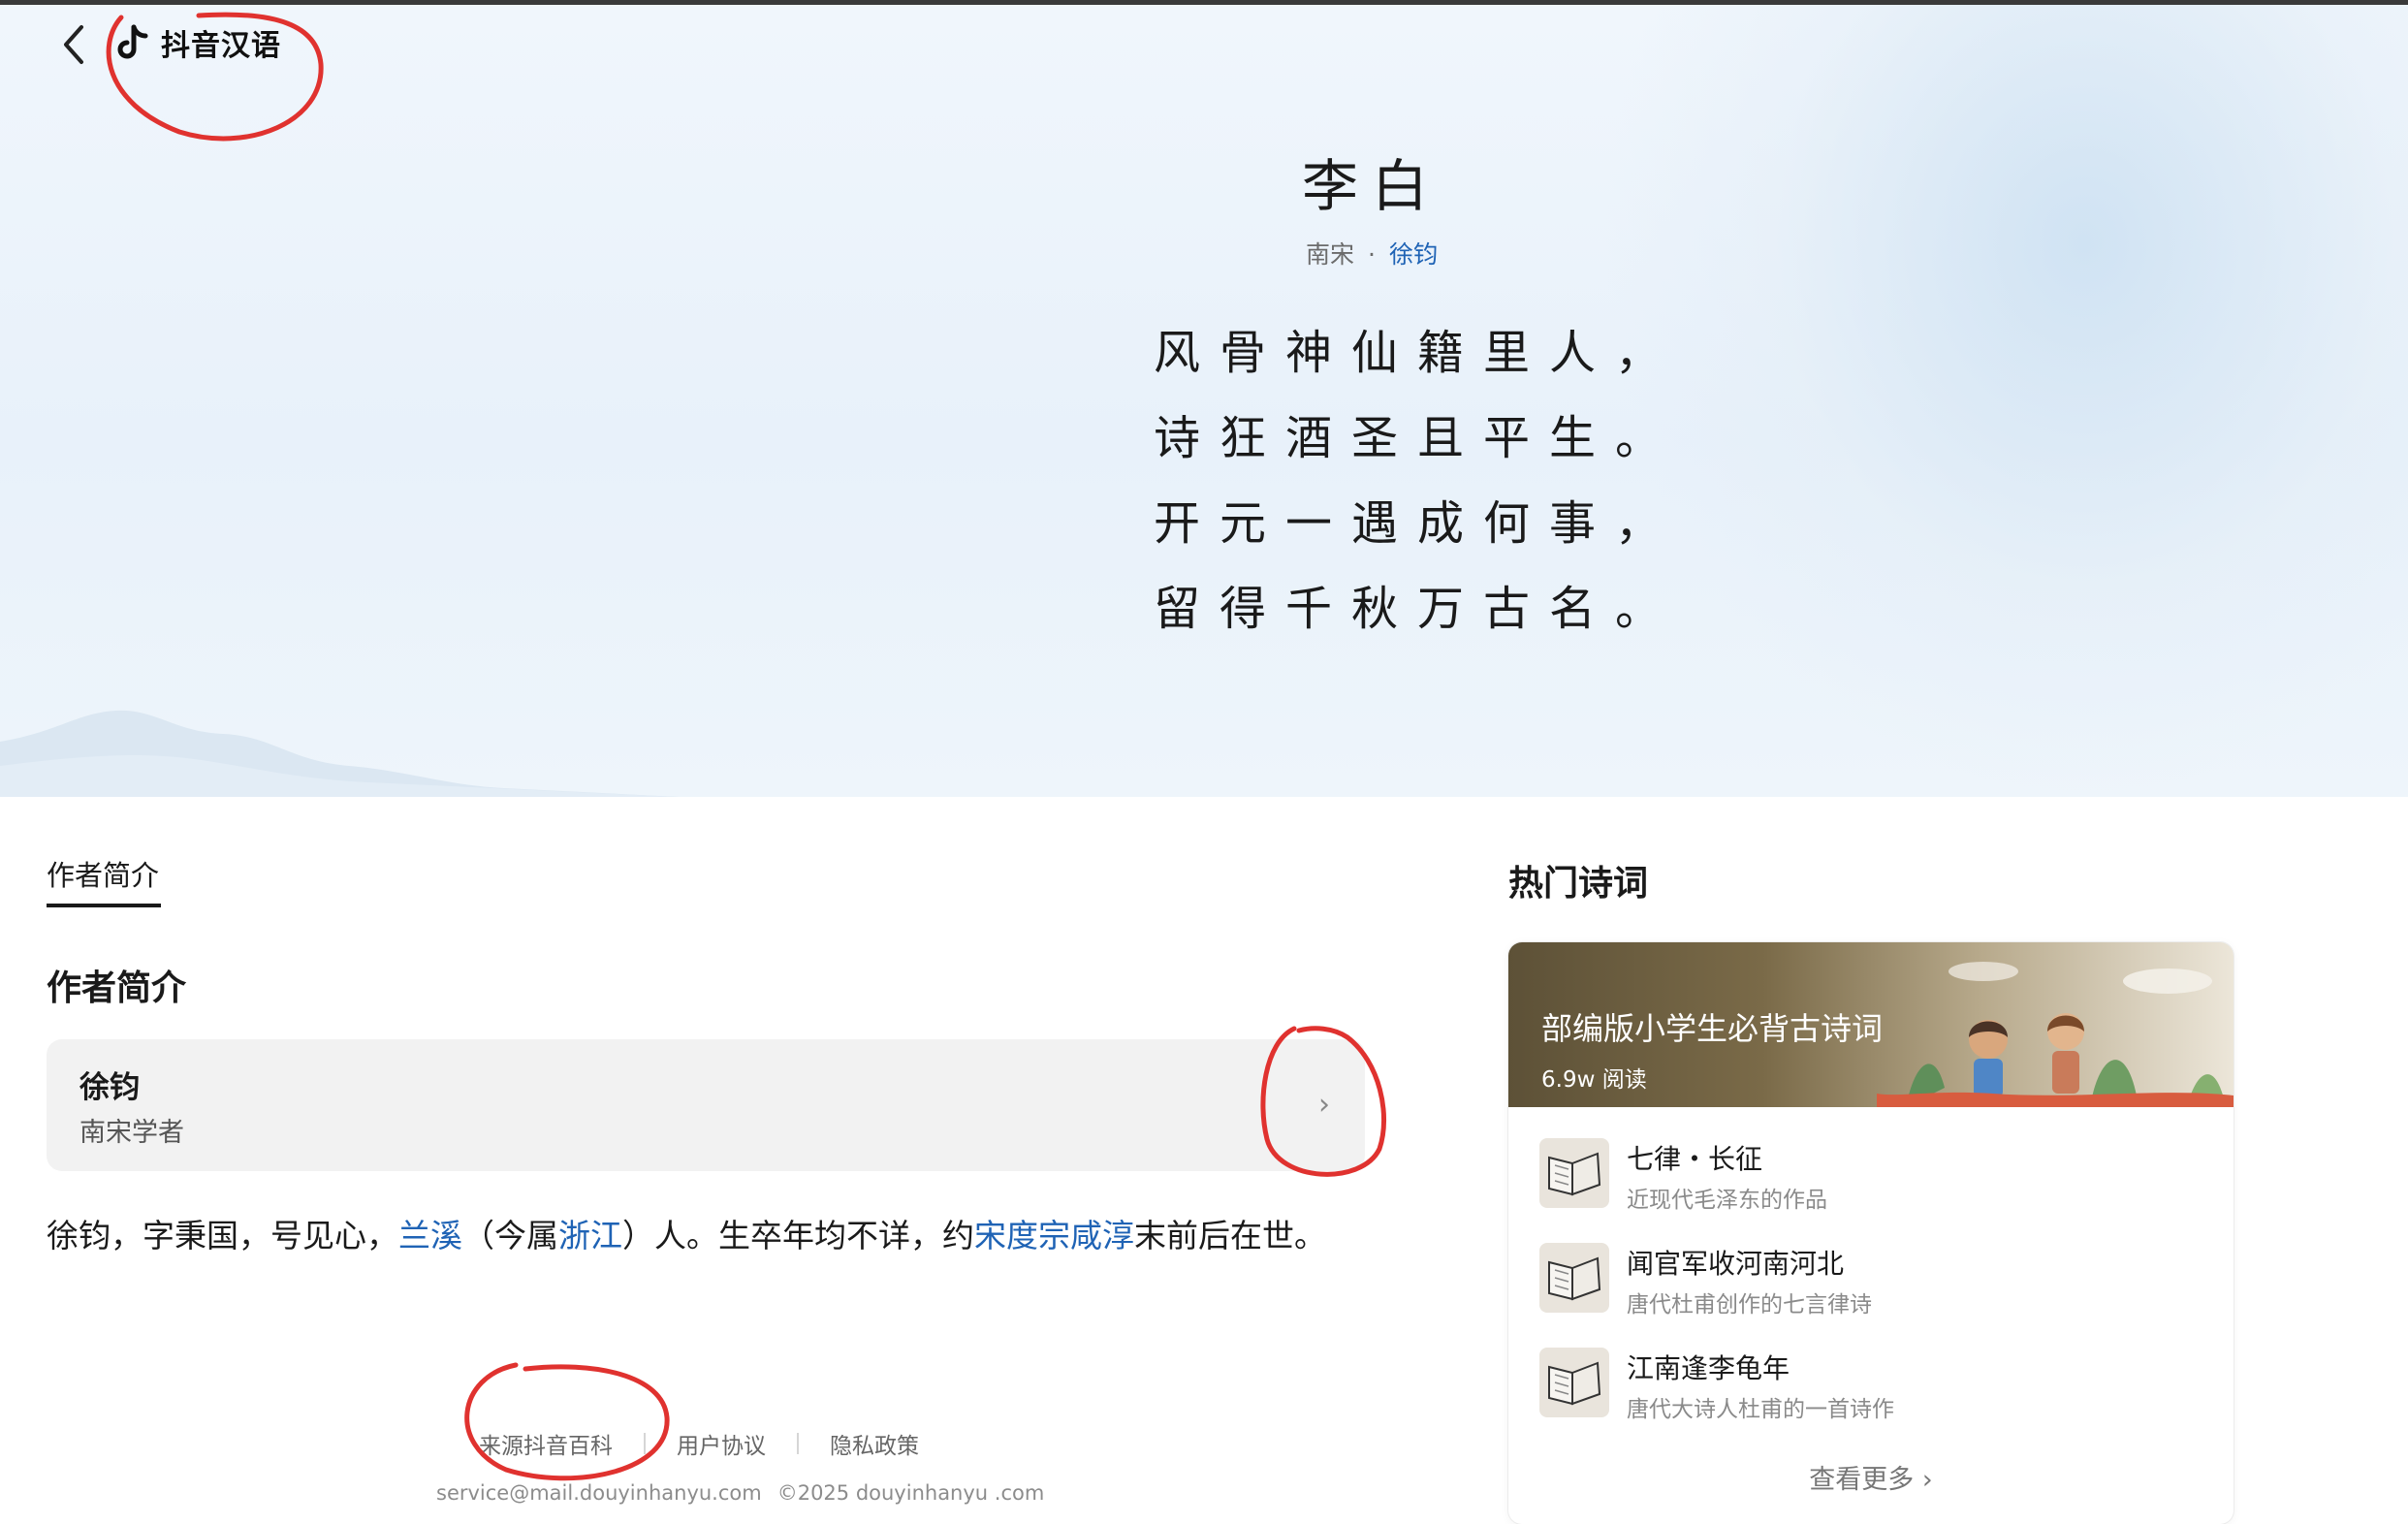 This screenshot has width=2408, height=1524. I want to click on hot-banner: 部编版小学生必背古诗词 6.9w 阅读, so click(1871, 1024).